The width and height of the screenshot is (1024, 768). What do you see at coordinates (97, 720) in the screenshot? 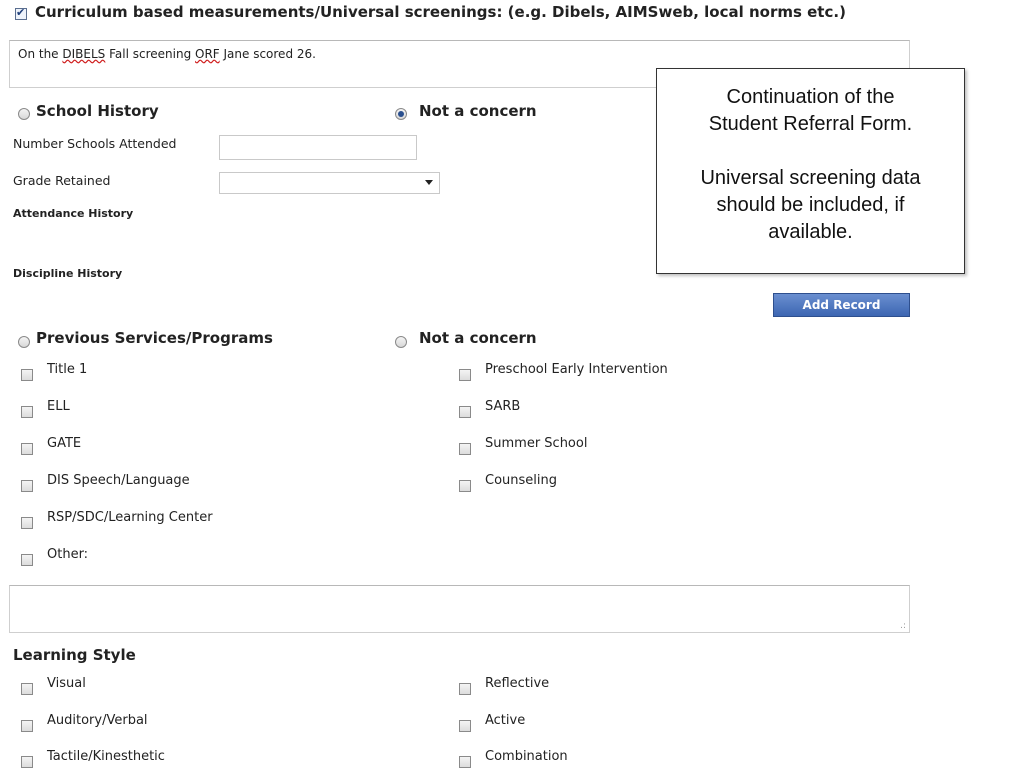
I see `learning-style-label: Auditory/Verbal` at bounding box center [97, 720].